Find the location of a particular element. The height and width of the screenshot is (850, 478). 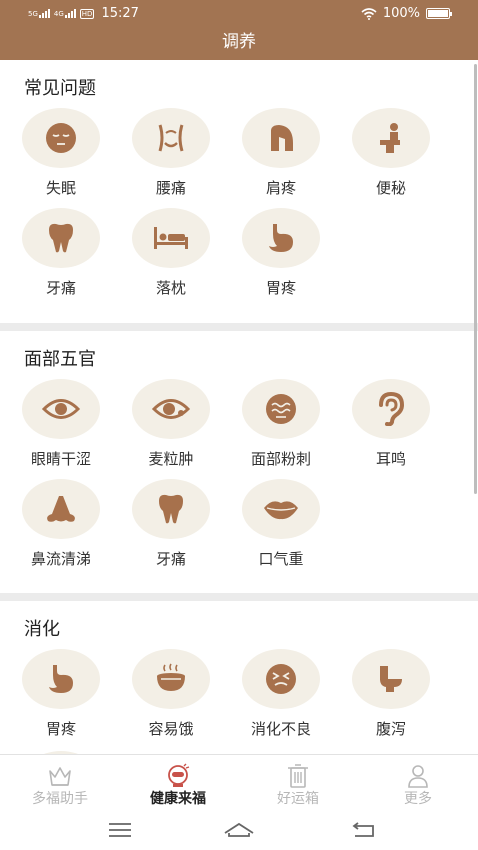

app-header: 5G 4G HD 15:27 100% 调养 is located at coordinates (239, 30).